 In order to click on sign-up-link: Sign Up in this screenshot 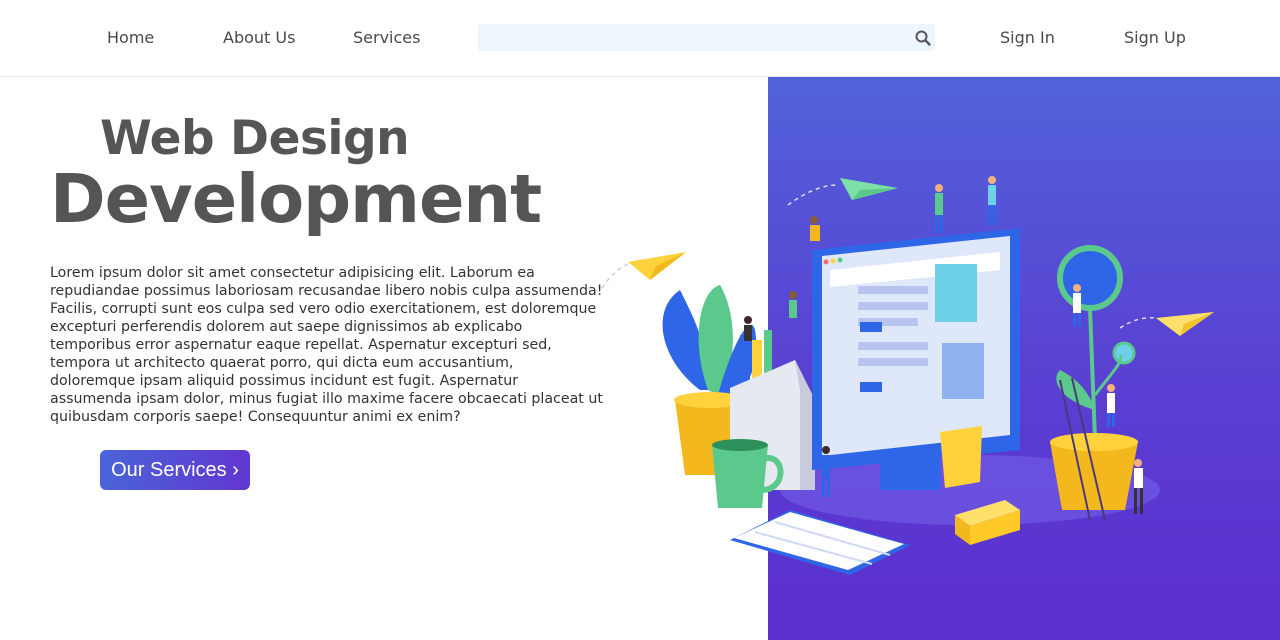, I will do `click(1155, 37)`.